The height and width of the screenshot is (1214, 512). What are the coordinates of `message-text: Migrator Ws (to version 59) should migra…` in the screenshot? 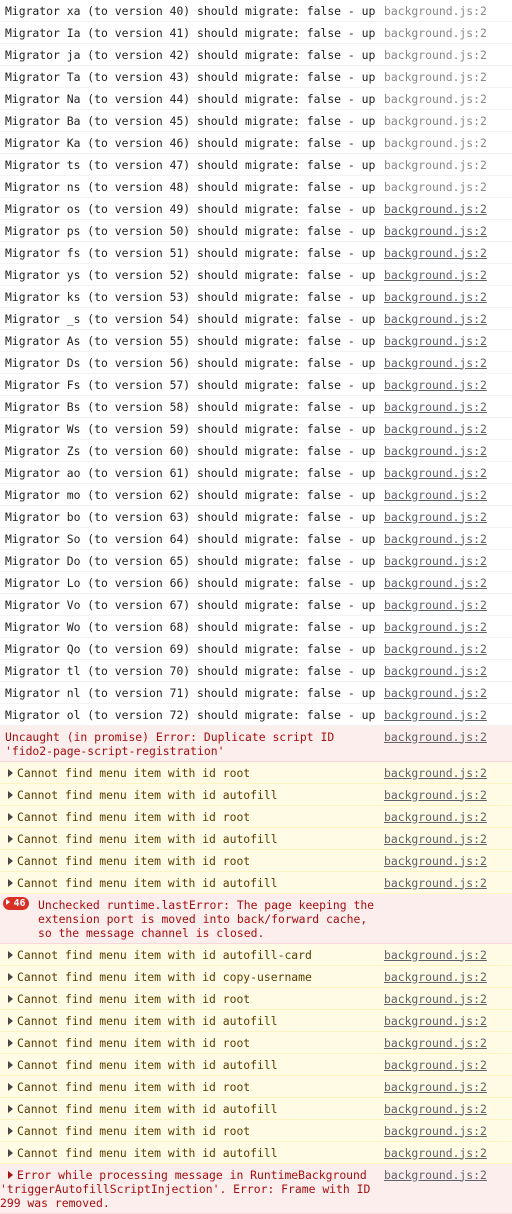 It's located at (190, 429).